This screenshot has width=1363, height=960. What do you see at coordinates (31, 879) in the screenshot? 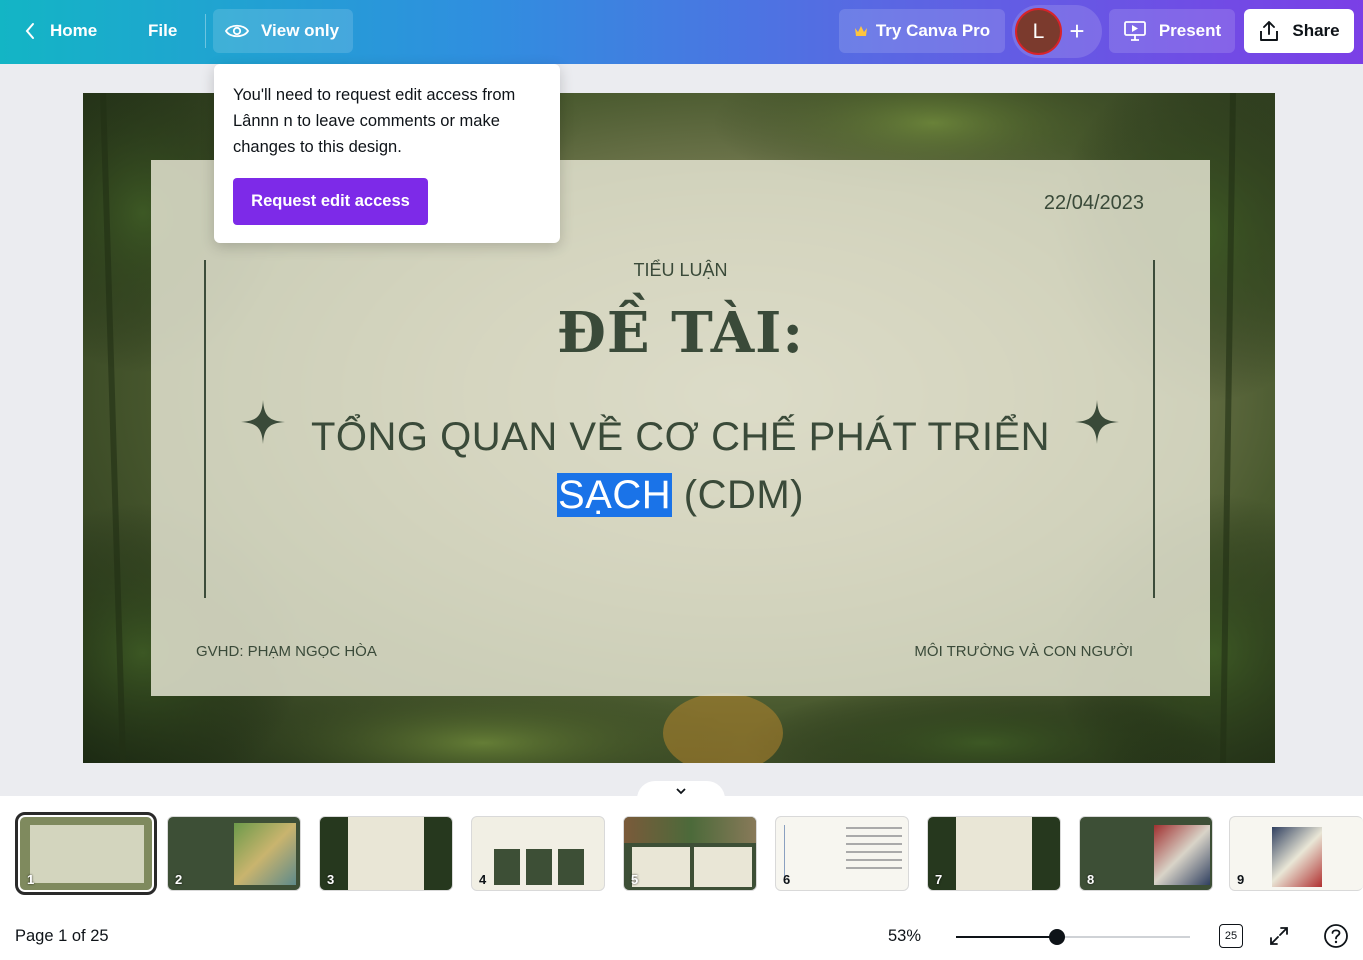
I see `page-number: 1` at bounding box center [31, 879].